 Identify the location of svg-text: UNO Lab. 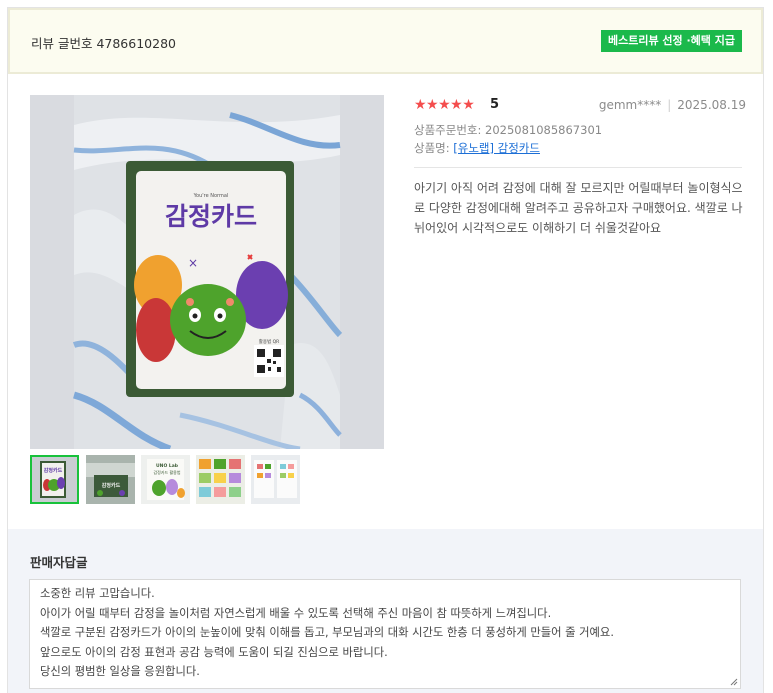
(167, 466).